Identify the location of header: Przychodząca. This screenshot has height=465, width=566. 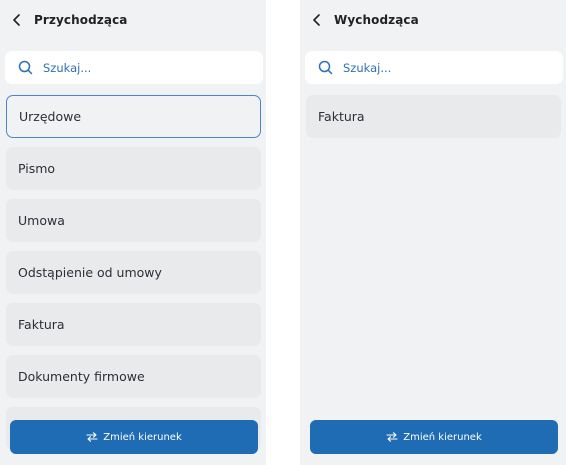
(133, 21).